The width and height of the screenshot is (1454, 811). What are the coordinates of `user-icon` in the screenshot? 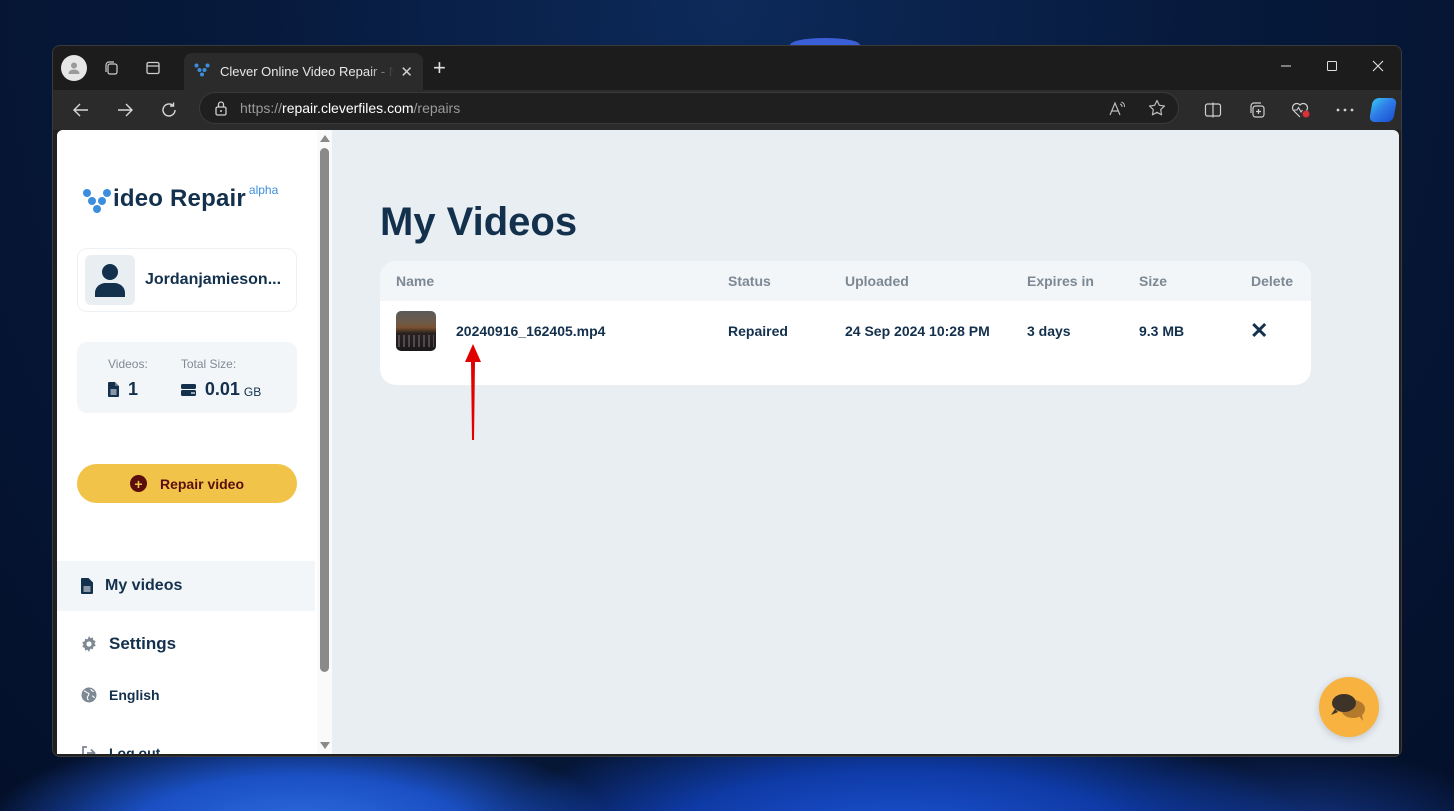 It's located at (110, 280).